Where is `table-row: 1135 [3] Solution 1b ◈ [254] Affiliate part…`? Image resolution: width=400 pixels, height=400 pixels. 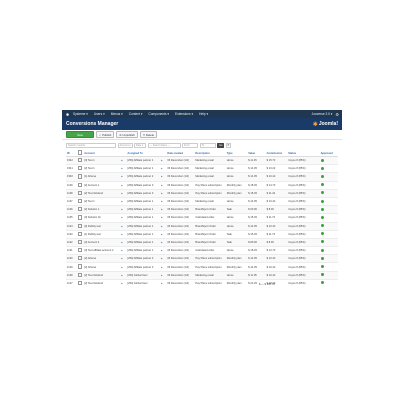
table-row: 1135 [3] Solution 1b ◈ [254] Affiliate part… is located at coordinates (202, 217).